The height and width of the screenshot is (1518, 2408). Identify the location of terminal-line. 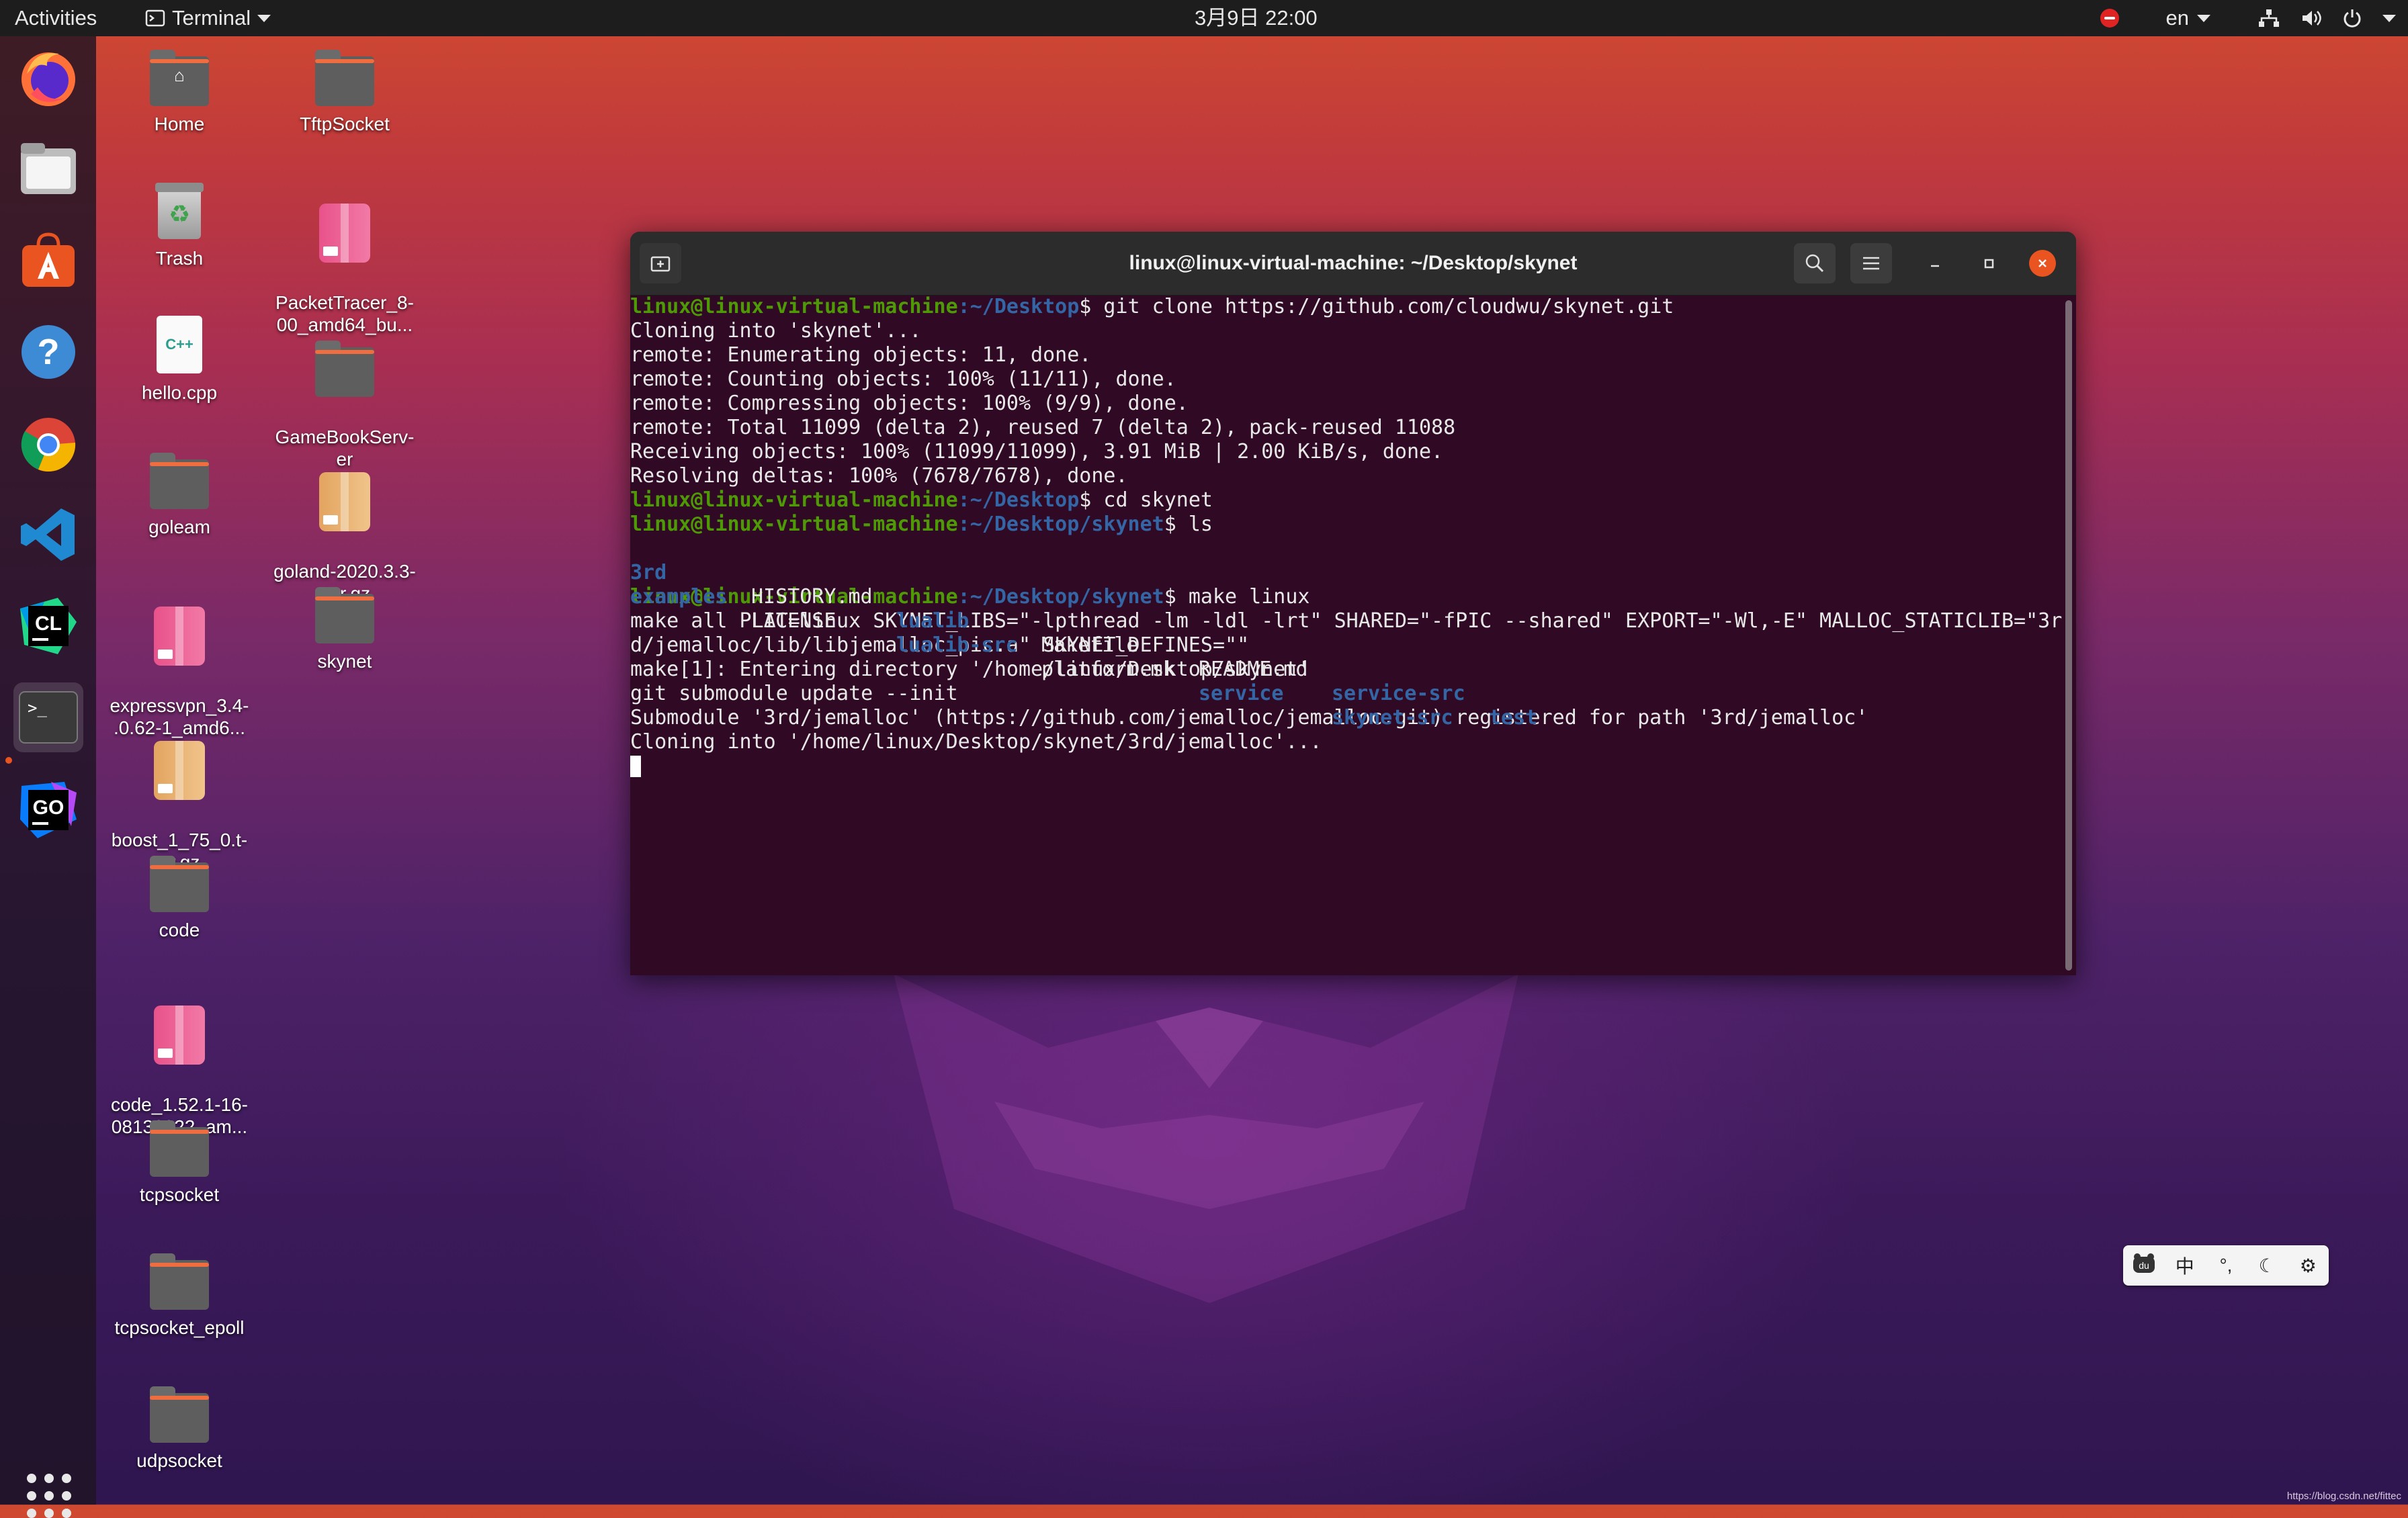
(1346, 766).